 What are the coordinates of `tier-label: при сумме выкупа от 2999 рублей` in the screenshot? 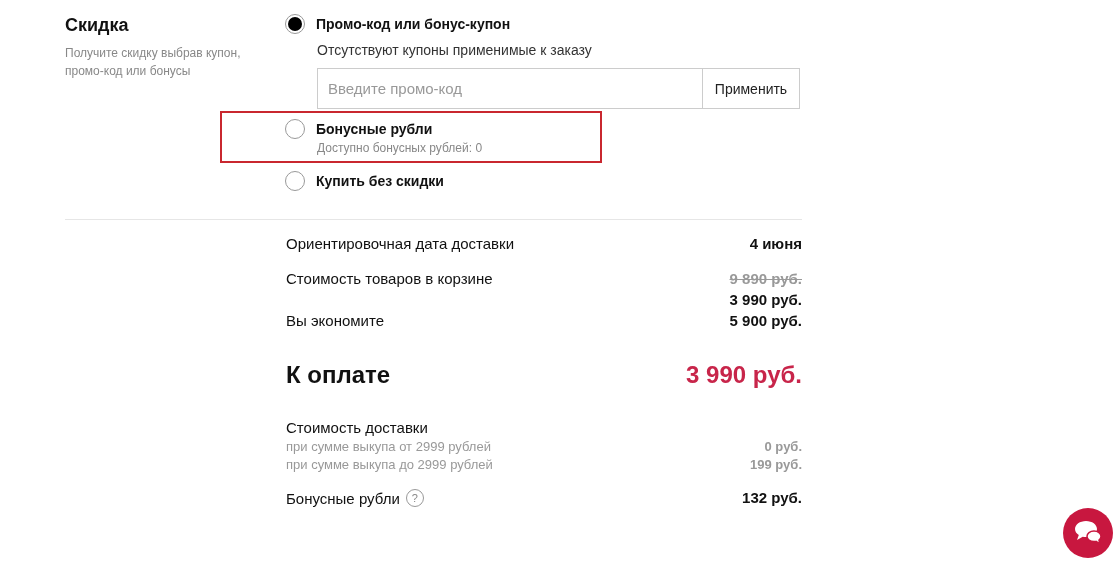 It's located at (388, 446).